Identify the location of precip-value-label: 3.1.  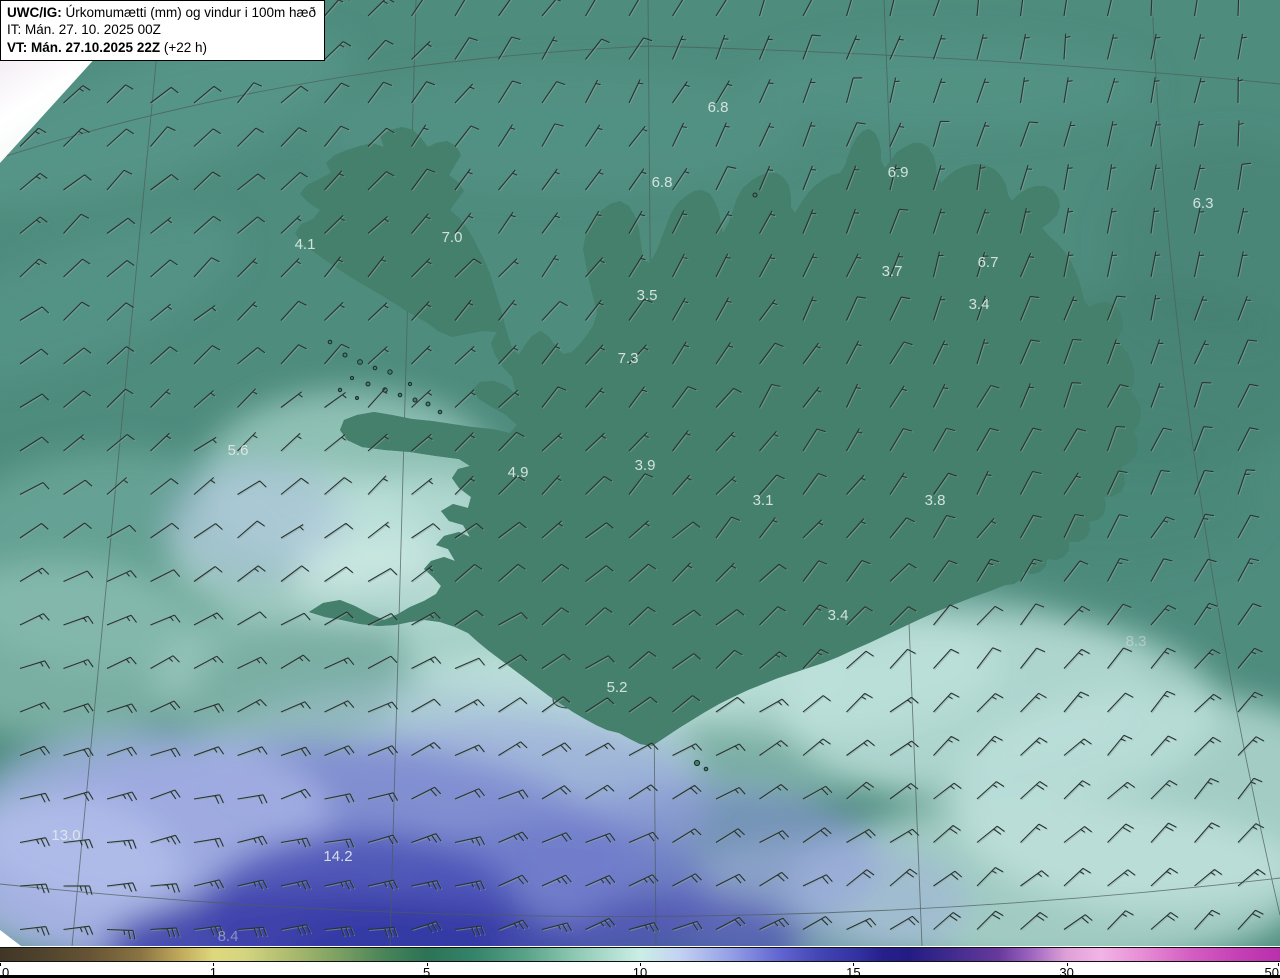
(763, 500).